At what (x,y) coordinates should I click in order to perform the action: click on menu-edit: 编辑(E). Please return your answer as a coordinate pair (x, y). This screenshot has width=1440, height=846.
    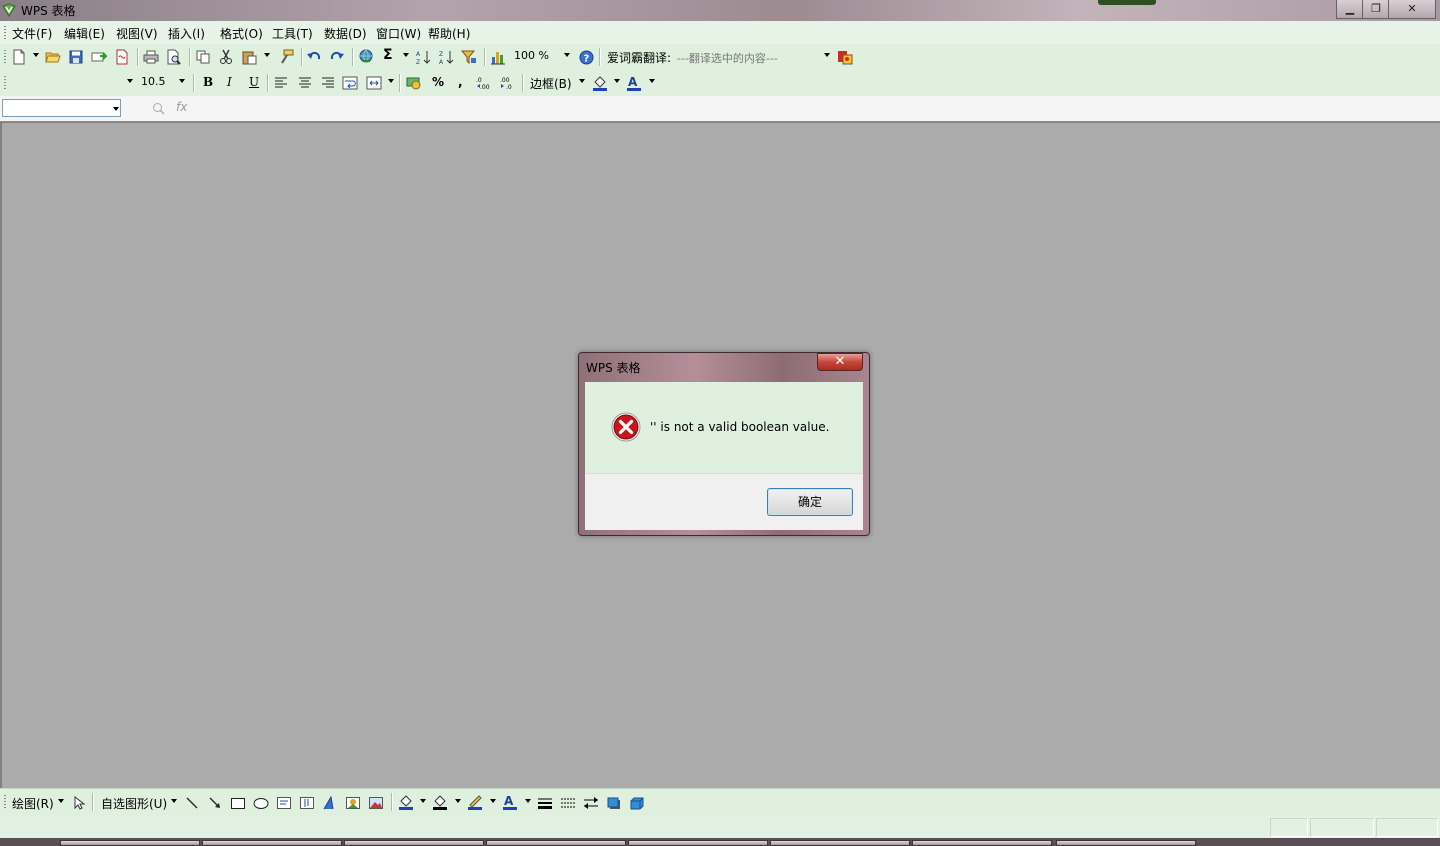
    Looking at the image, I should click on (84, 33).